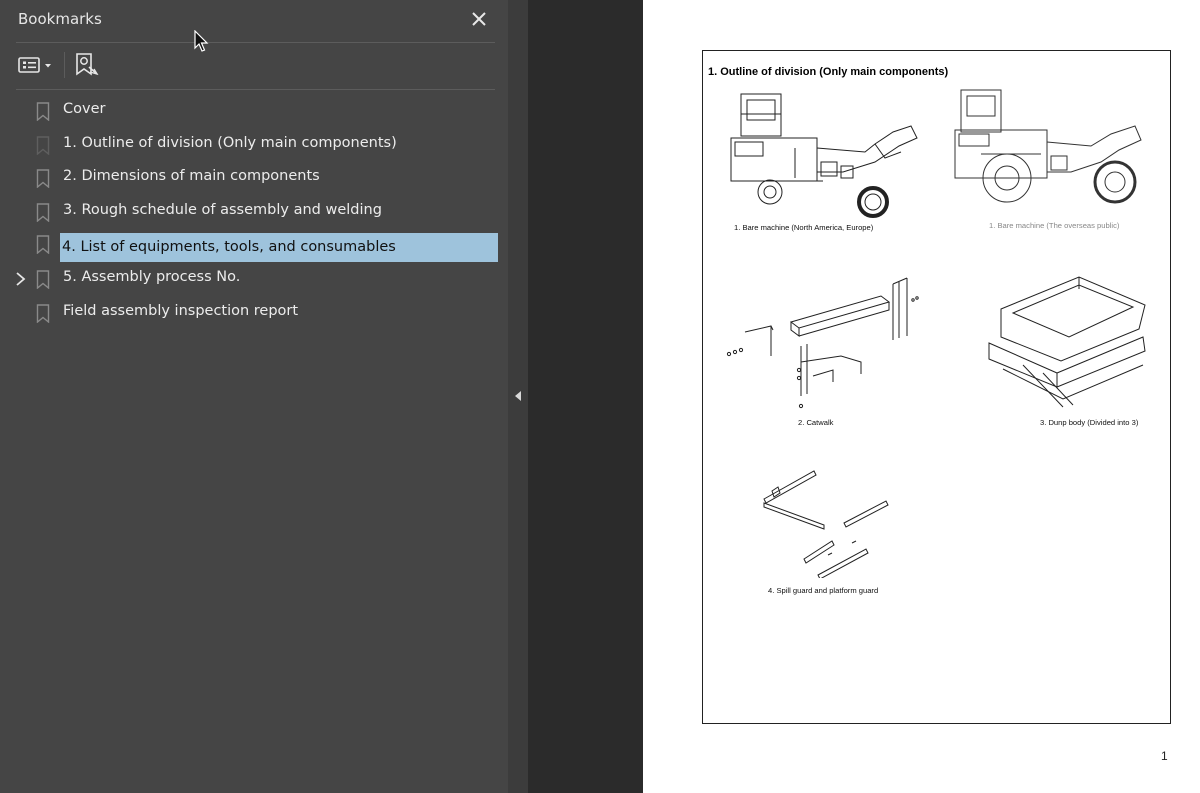 This screenshot has width=1200, height=793. Describe the element at coordinates (1048, 146) in the screenshot. I see `bare-machine-overseas-drawing` at that location.